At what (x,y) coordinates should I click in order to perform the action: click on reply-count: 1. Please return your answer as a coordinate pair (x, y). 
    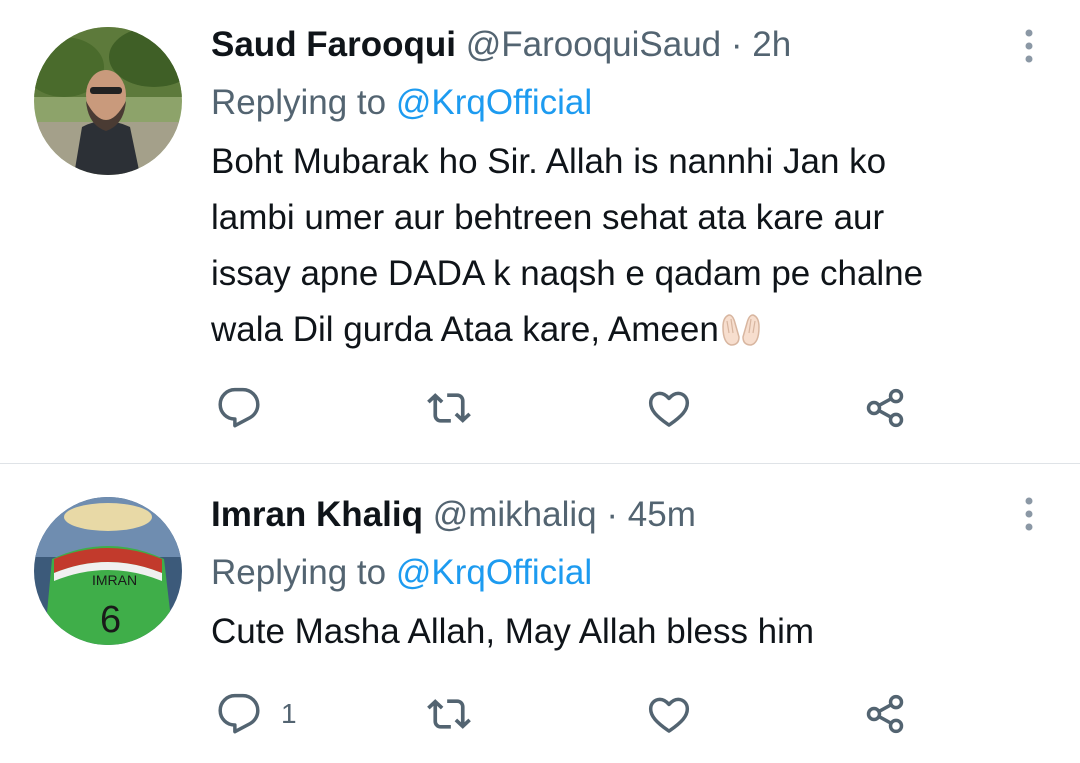
    Looking at the image, I should click on (289, 713).